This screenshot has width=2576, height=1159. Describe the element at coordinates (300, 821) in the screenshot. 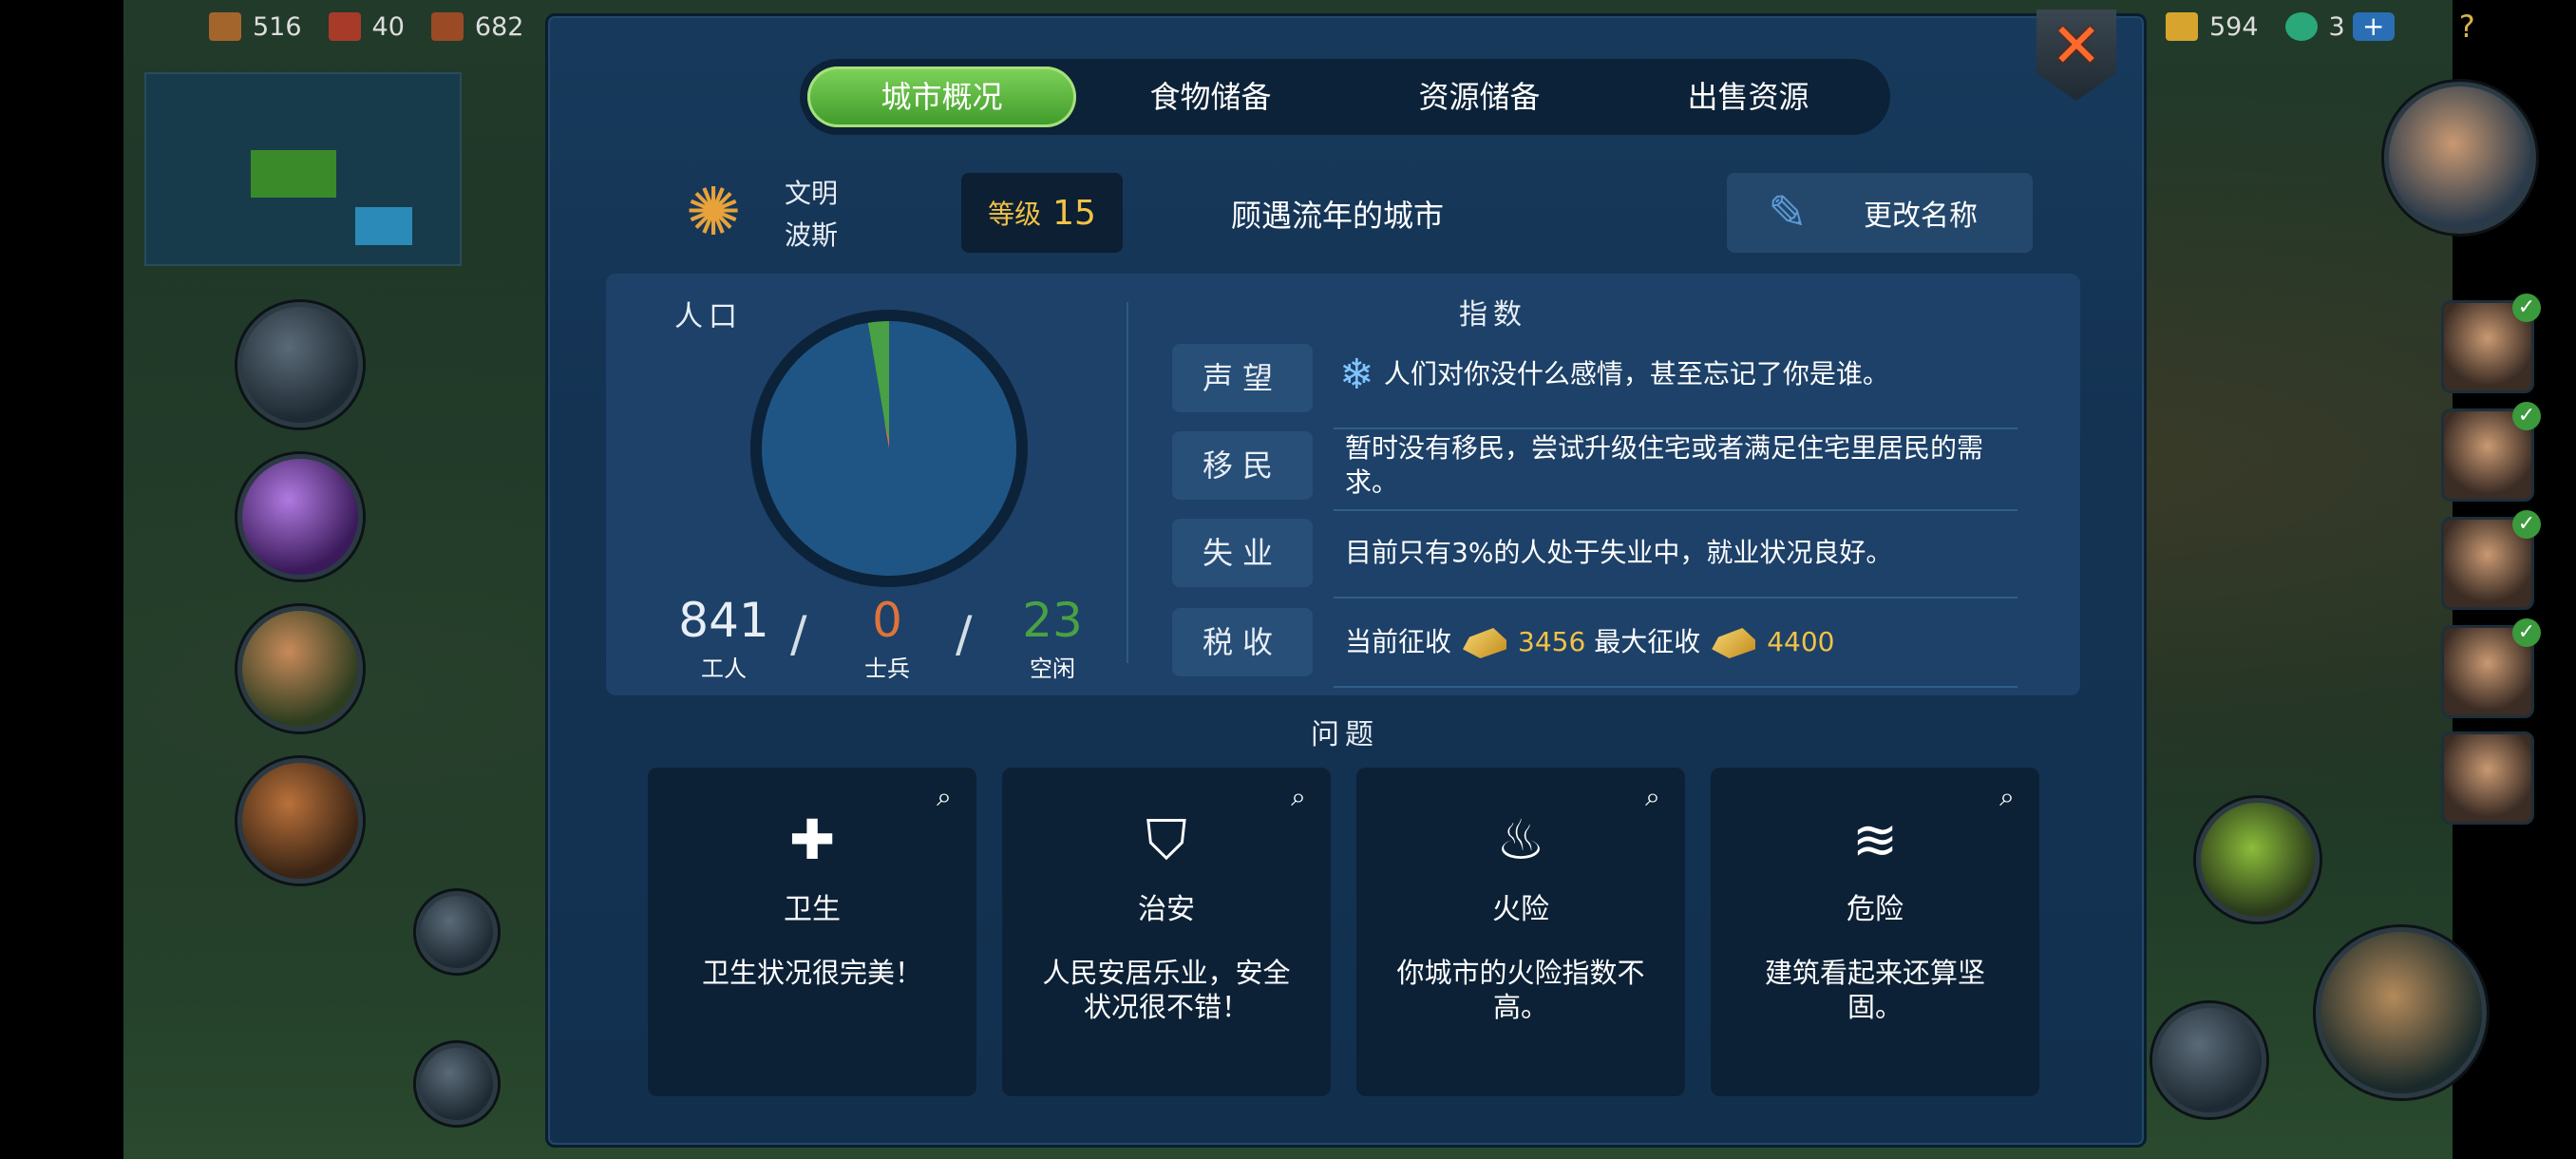

I see `backpack-button` at that location.